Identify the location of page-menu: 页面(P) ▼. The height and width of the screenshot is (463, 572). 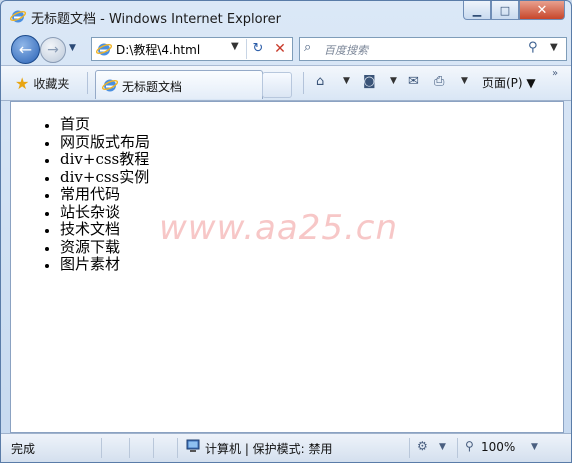
(509, 82).